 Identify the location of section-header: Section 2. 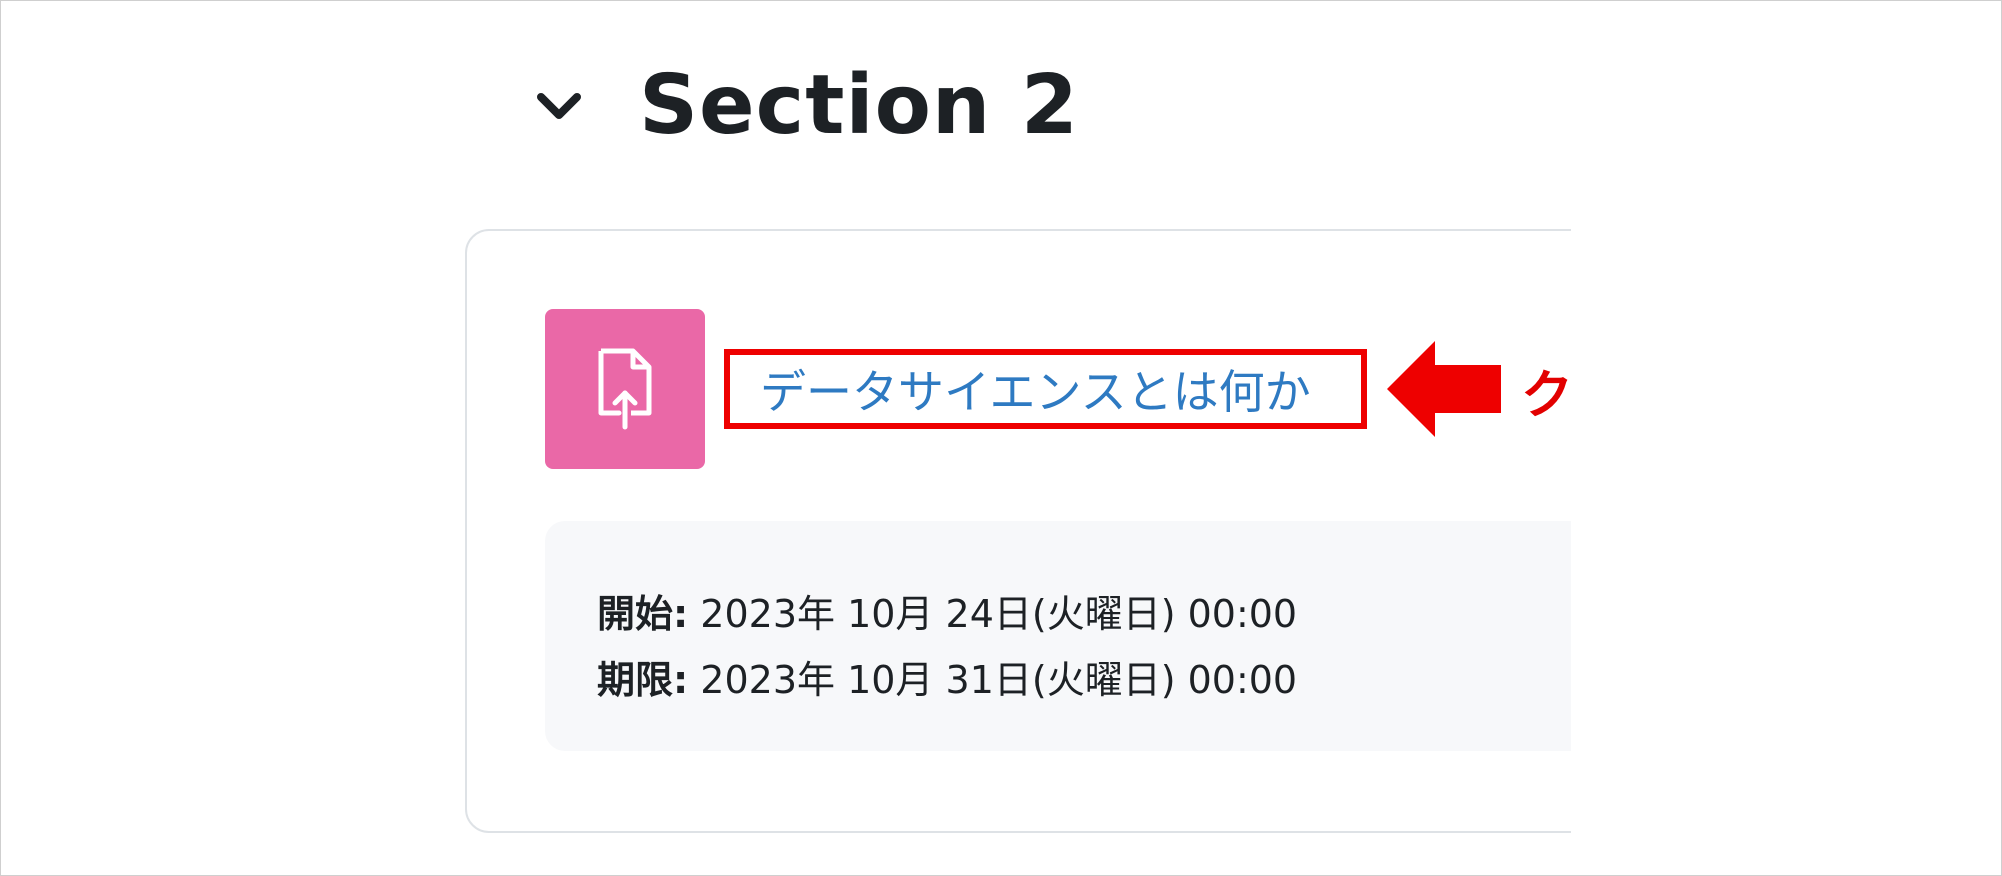
(806, 106).